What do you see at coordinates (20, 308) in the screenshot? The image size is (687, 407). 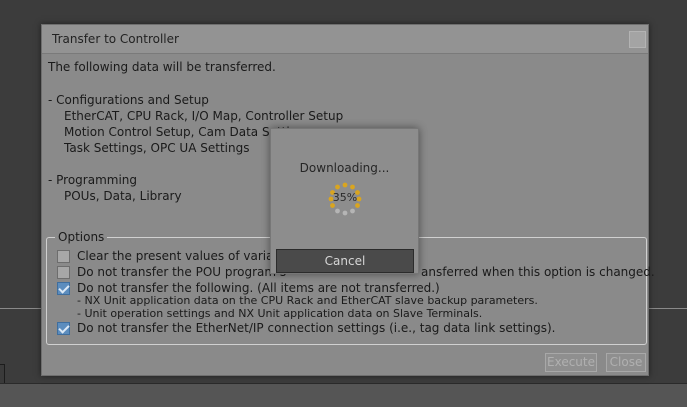 I see `background-divider-left` at bounding box center [20, 308].